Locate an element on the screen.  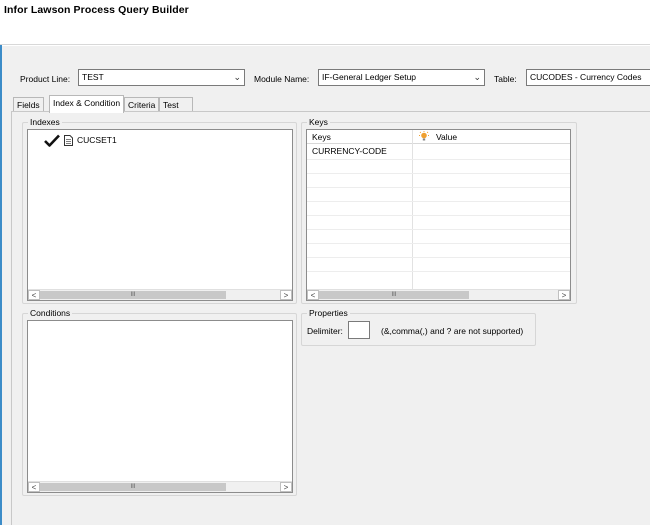
indexes-title: Indexes is located at coordinates (45, 122).